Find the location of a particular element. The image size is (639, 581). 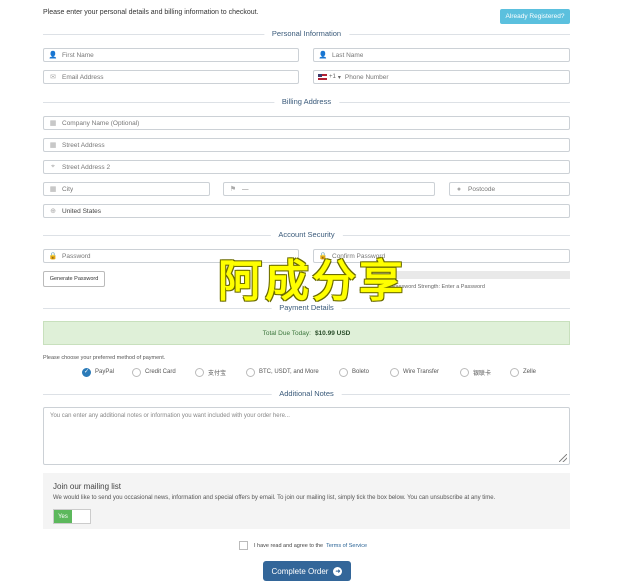

section-title: Additional Notes is located at coordinates (306, 394).